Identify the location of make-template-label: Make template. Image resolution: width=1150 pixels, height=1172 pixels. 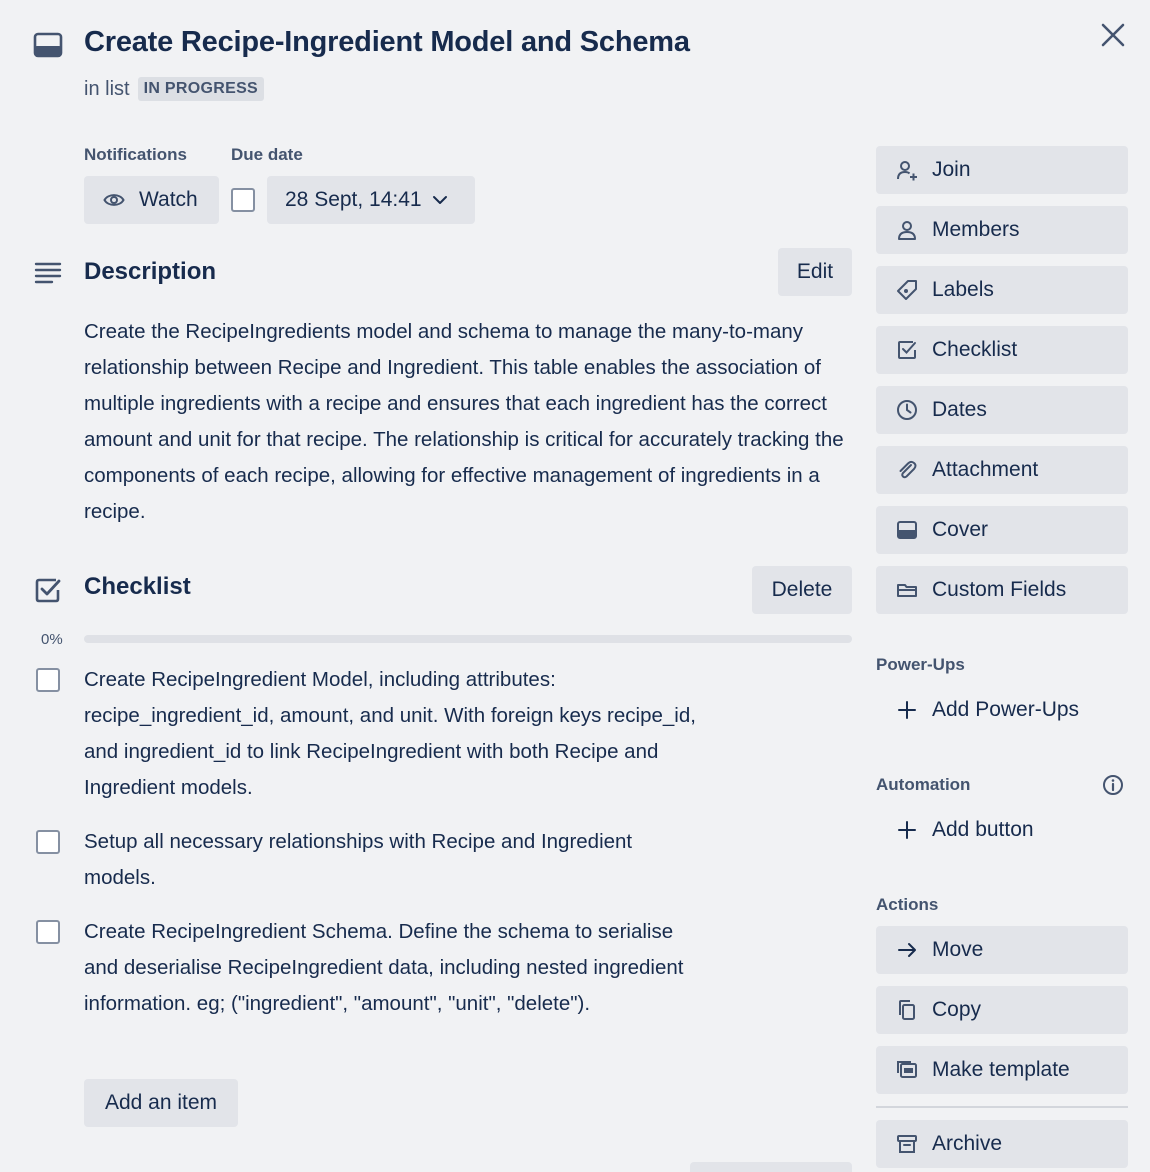
(1001, 1069).